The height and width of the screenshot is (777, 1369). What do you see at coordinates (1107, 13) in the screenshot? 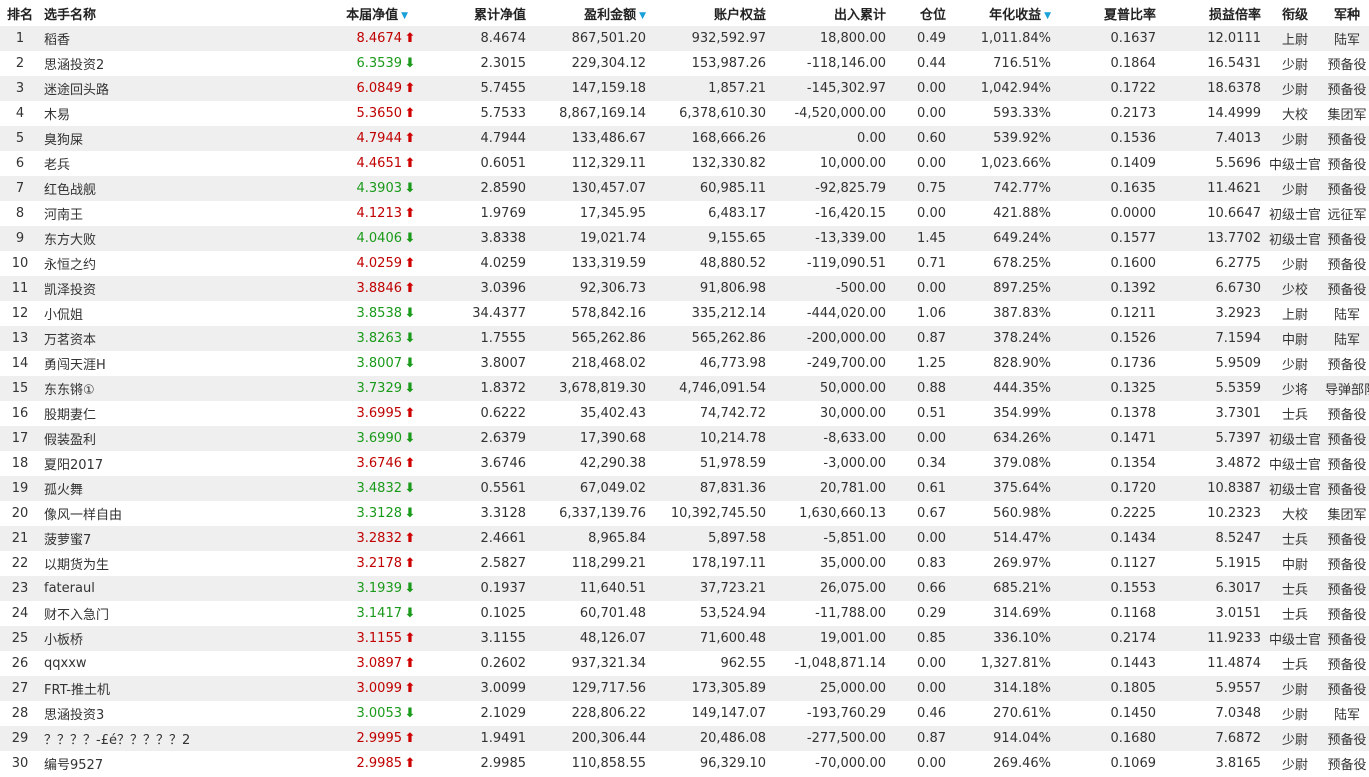
I see `col-header-sharpe: 夏普比率` at bounding box center [1107, 13].